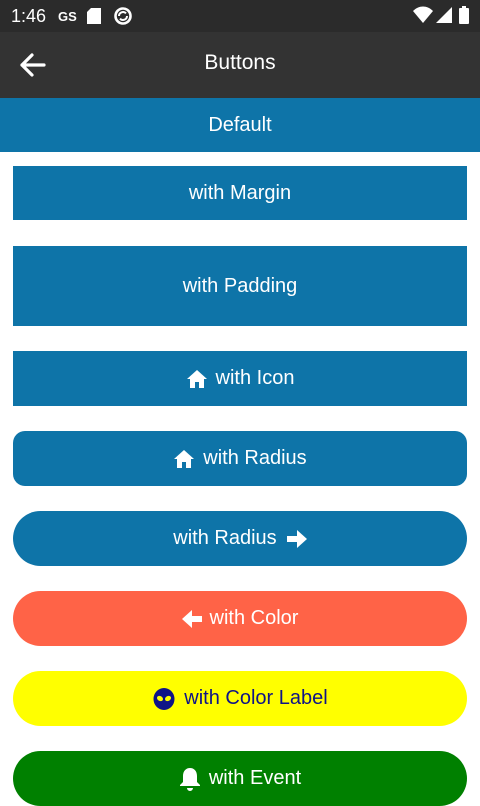  I want to click on padding-button-label: with Padding, so click(240, 285).